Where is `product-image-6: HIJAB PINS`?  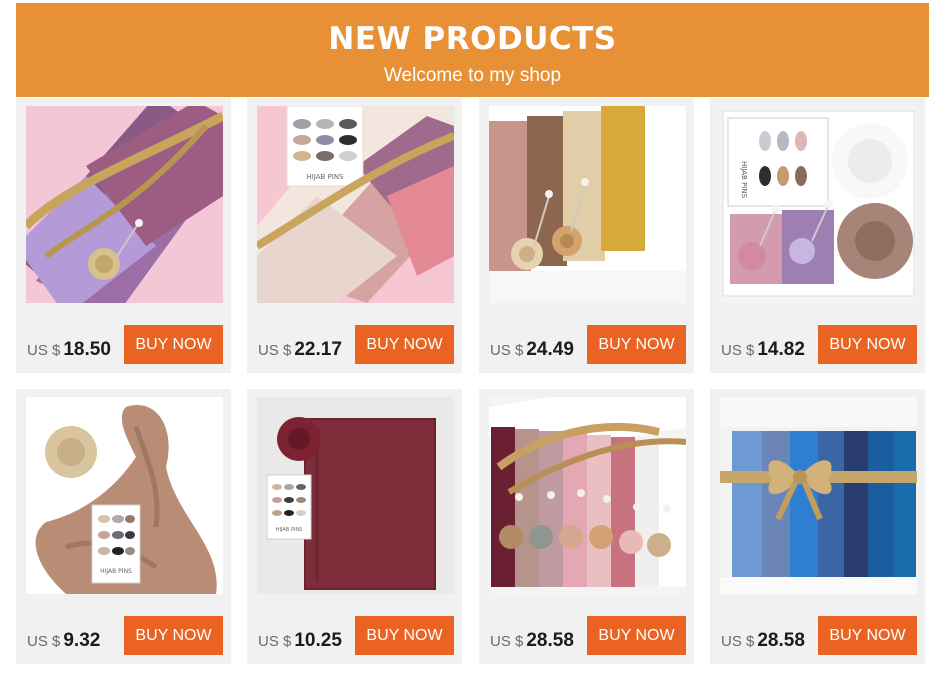 product-image-6: HIJAB PINS is located at coordinates (355, 495).